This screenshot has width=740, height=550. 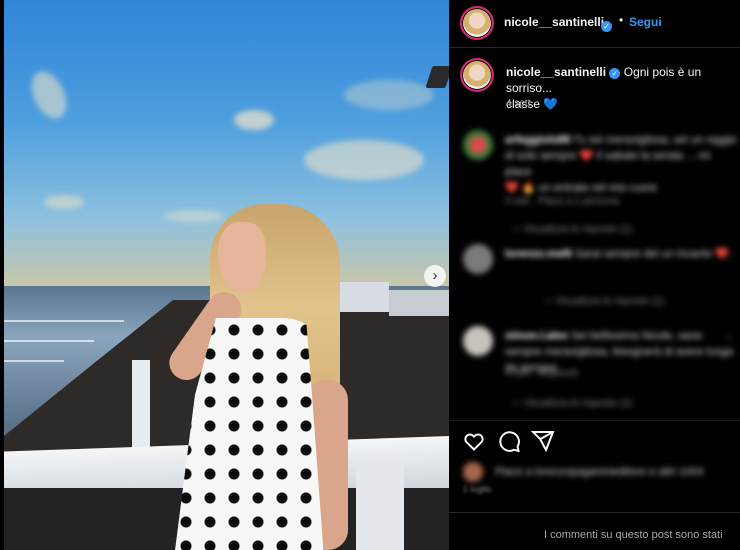 What do you see at coordinates (554, 22) in the screenshot?
I see `author-username: nicole__santinelli` at bounding box center [554, 22].